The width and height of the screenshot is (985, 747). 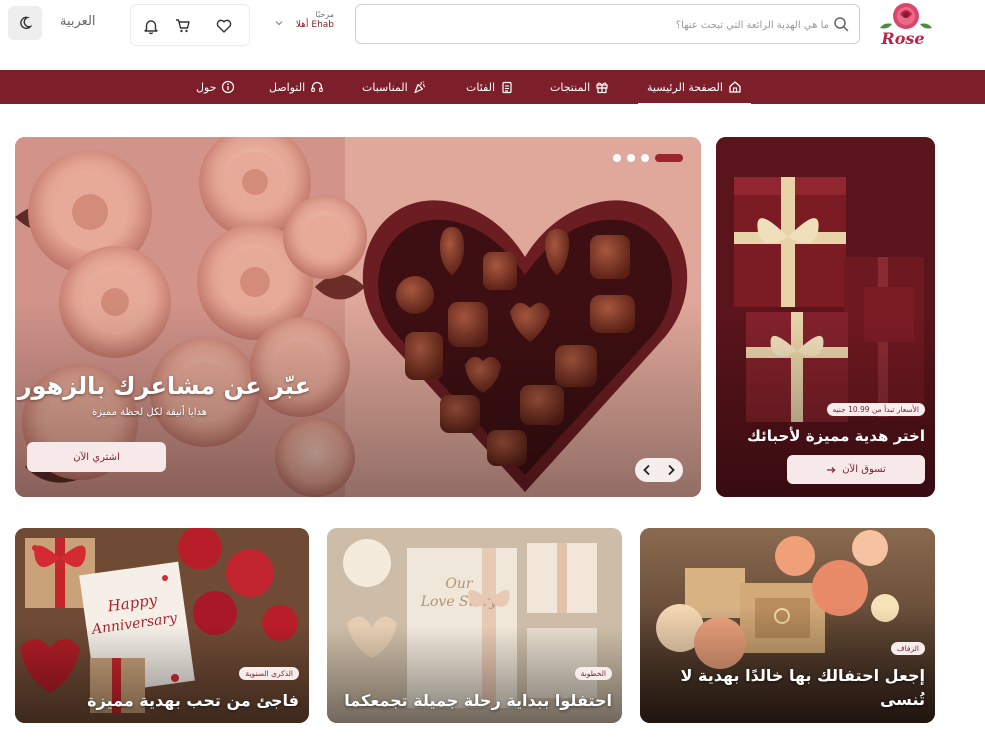 I want to click on chevron-right-icon, so click(x=671, y=470).